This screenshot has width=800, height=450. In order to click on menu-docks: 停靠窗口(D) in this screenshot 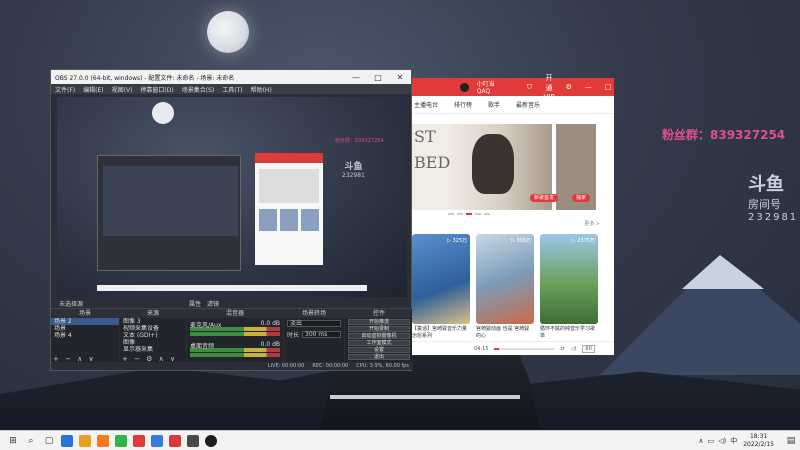, I will do `click(156, 89)`.